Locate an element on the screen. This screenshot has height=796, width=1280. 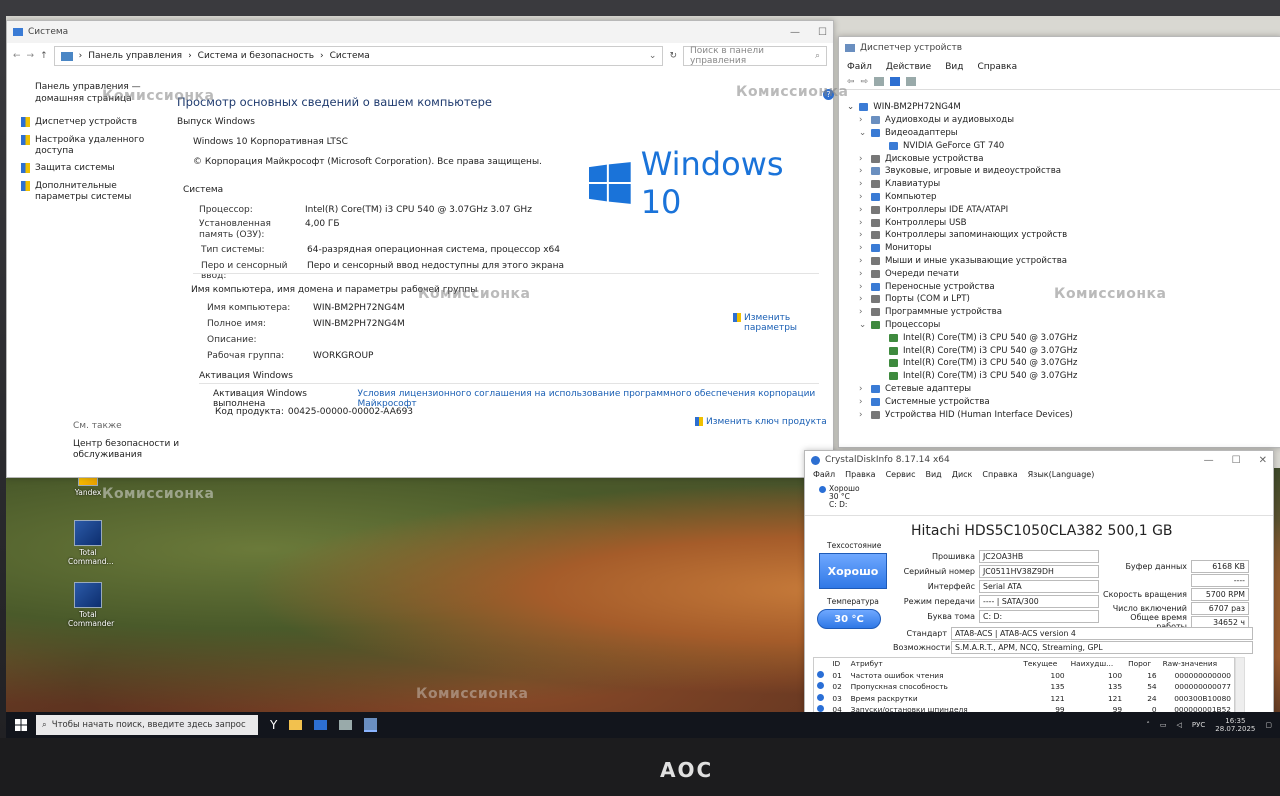
volume-icon: ◁ is located at coordinates (1179, 725).